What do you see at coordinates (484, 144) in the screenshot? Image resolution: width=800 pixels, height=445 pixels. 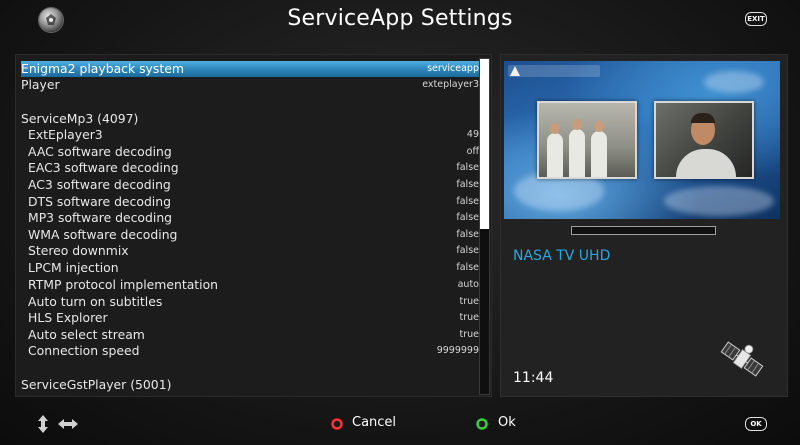 I see `scrollbar-thumb` at bounding box center [484, 144].